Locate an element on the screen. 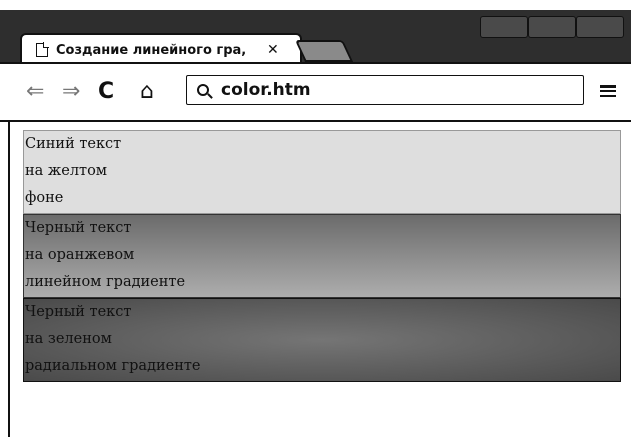 The image size is (631, 437). block-line: линейном градиенте is located at coordinates (105, 282).